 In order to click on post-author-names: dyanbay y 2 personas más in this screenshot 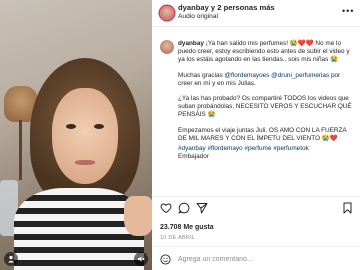, I will do `click(226, 7)`.